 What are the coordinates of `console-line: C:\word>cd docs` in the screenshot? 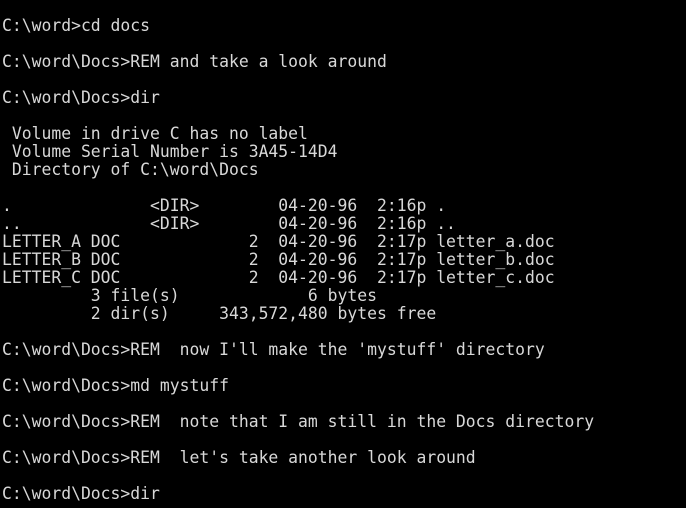 It's located at (76, 25).